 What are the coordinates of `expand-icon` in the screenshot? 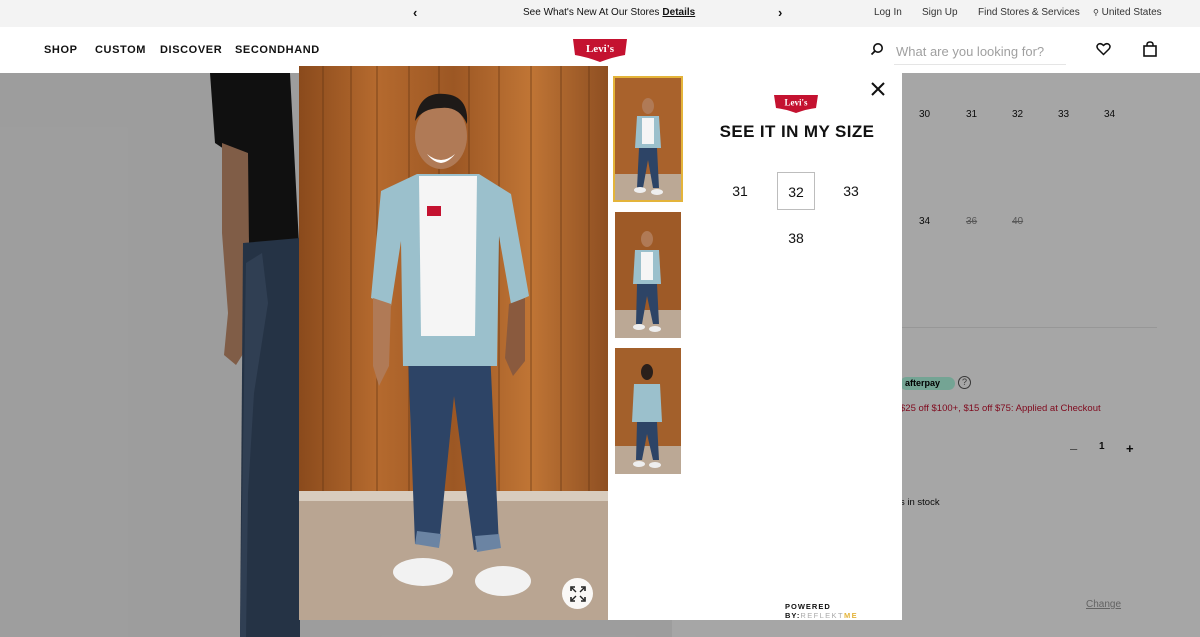 It's located at (577, 593).